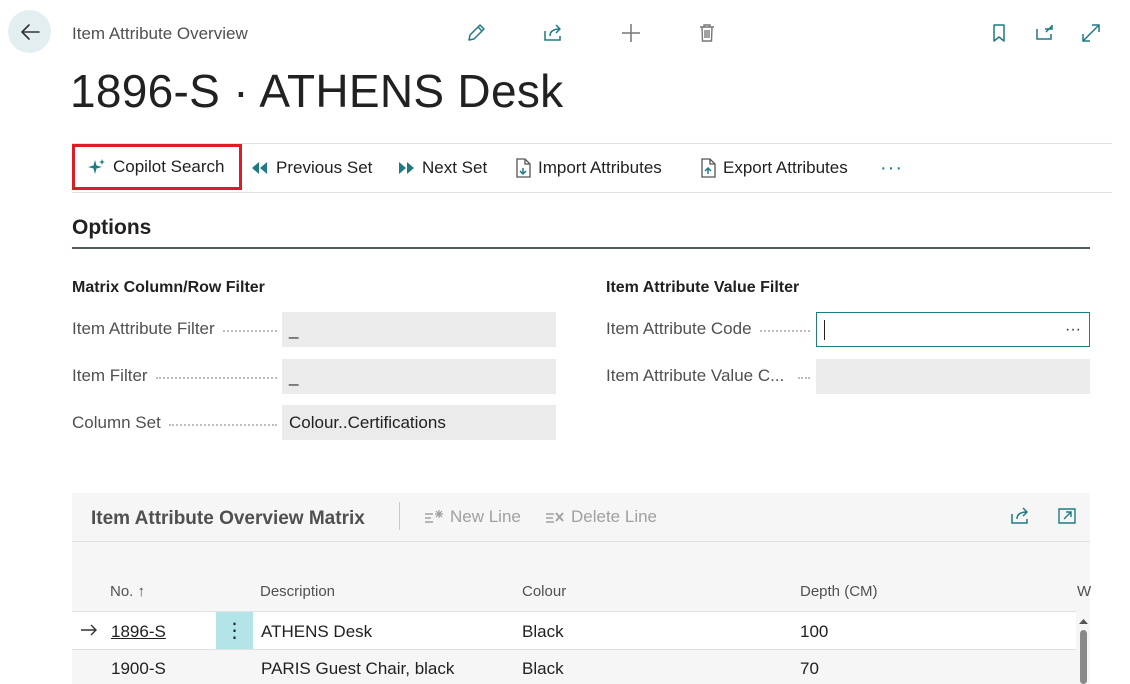 Image resolution: width=1130 pixels, height=684 pixels. What do you see at coordinates (1083, 657) in the screenshot?
I see `scrollbar-thumb` at bounding box center [1083, 657].